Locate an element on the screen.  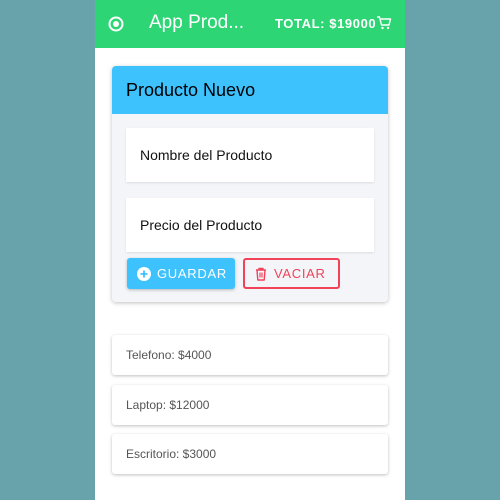
save-button-label: GUARDAR is located at coordinates (192, 273).